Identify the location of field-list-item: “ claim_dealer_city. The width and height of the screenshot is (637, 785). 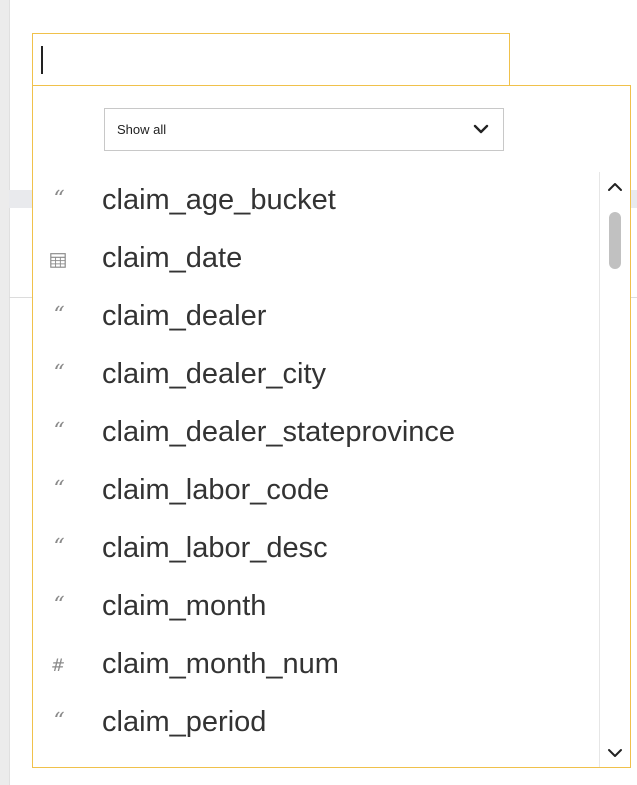
(315, 375).